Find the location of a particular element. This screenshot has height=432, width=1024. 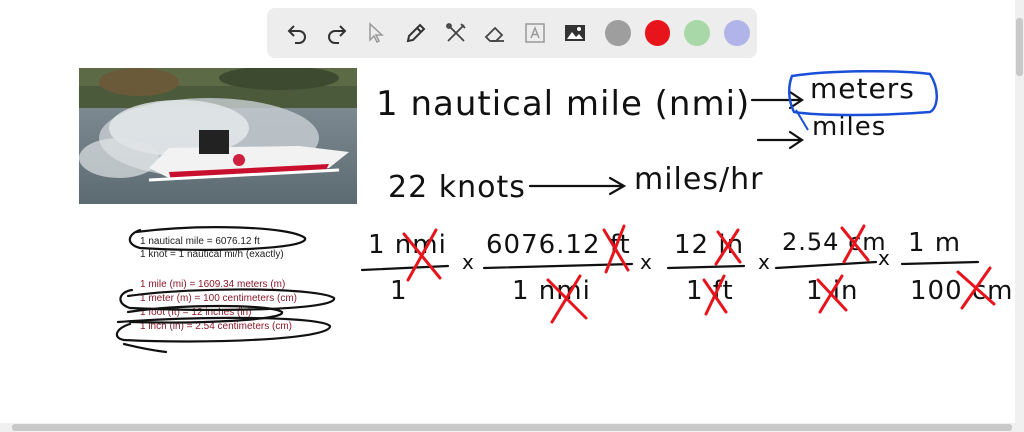

horizontal-scrollbar is located at coordinates (512, 427).